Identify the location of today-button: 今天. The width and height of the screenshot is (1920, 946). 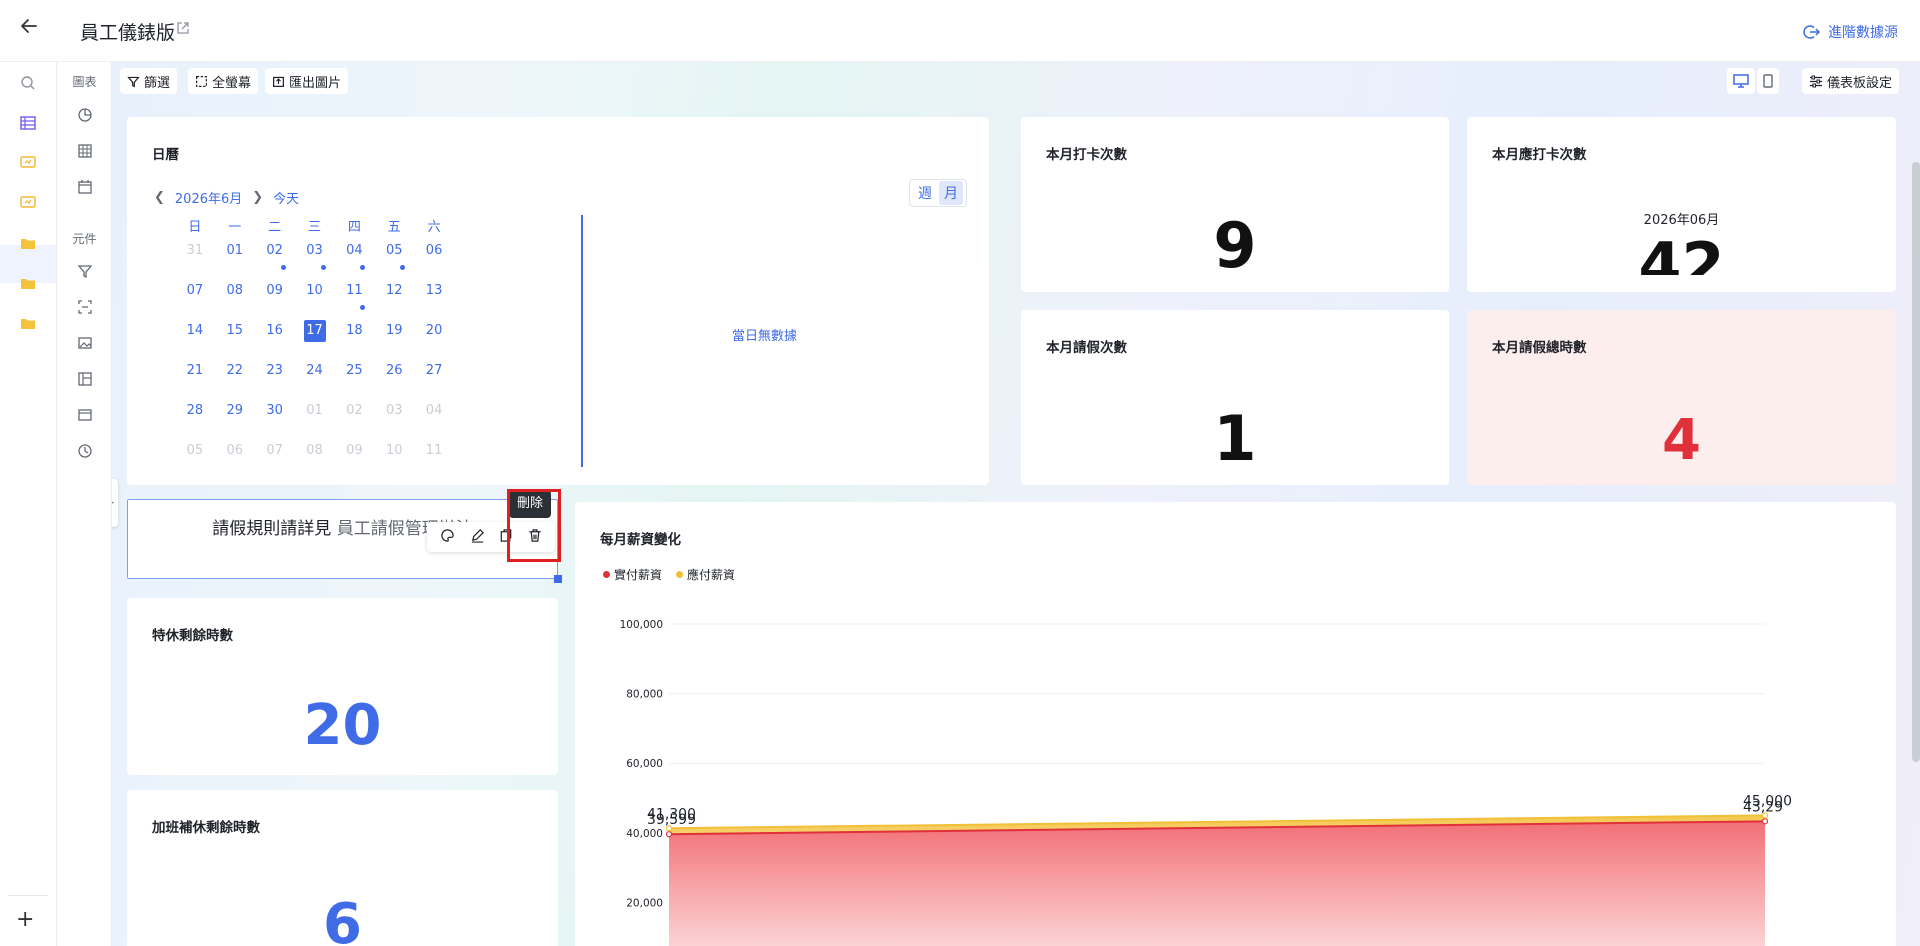
(286, 197).